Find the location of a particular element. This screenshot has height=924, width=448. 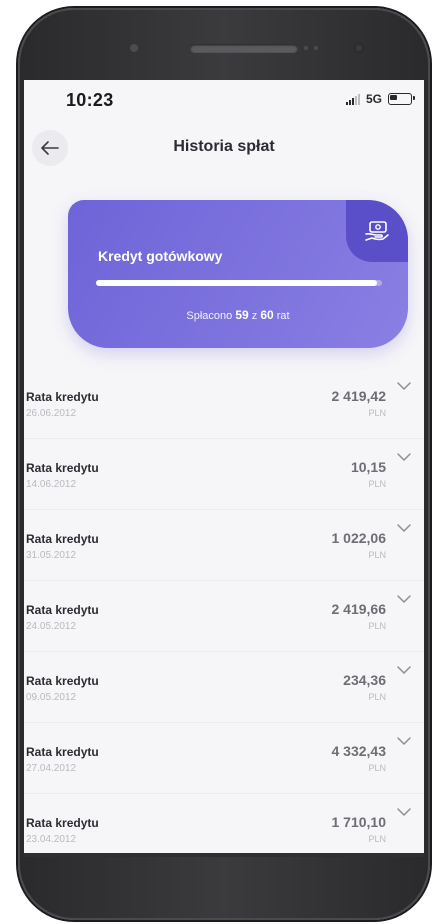

status-time: 10:23 is located at coordinates (90, 100).